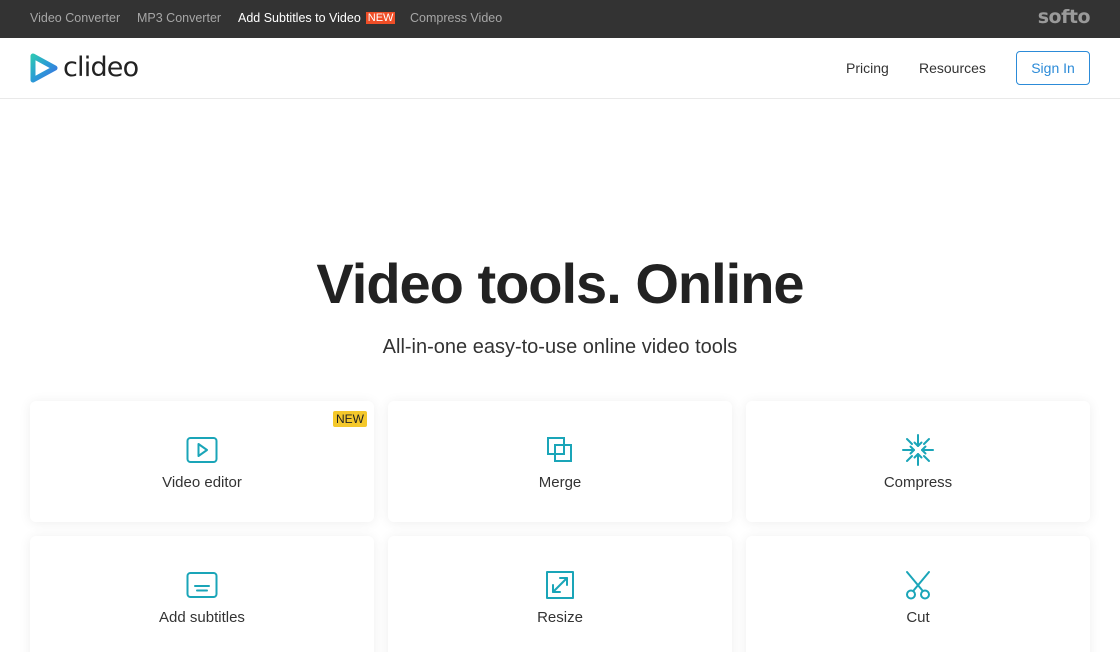  I want to click on logo-text: clideo, so click(101, 67).